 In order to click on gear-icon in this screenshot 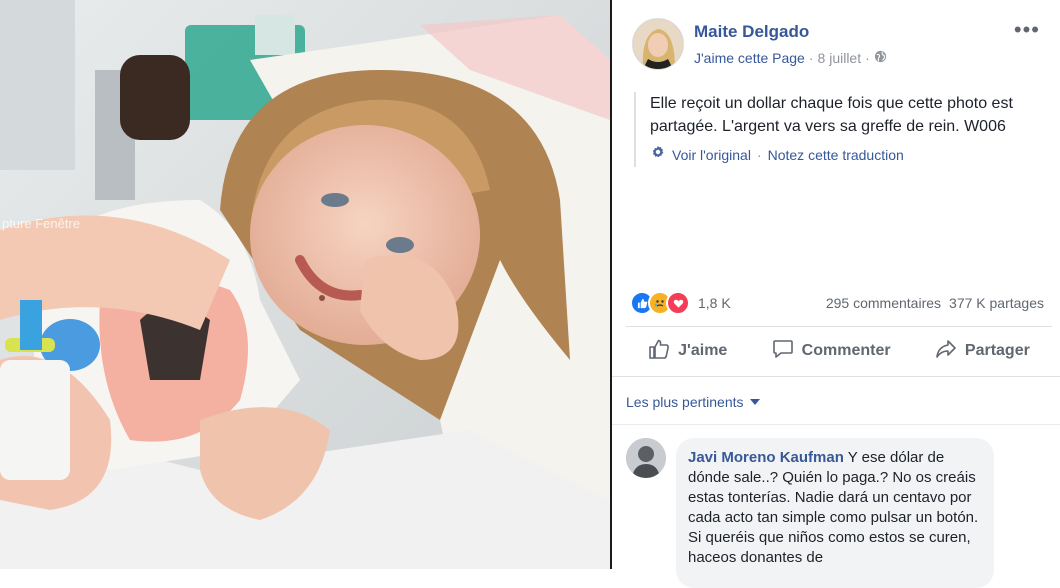, I will do `click(658, 155)`.